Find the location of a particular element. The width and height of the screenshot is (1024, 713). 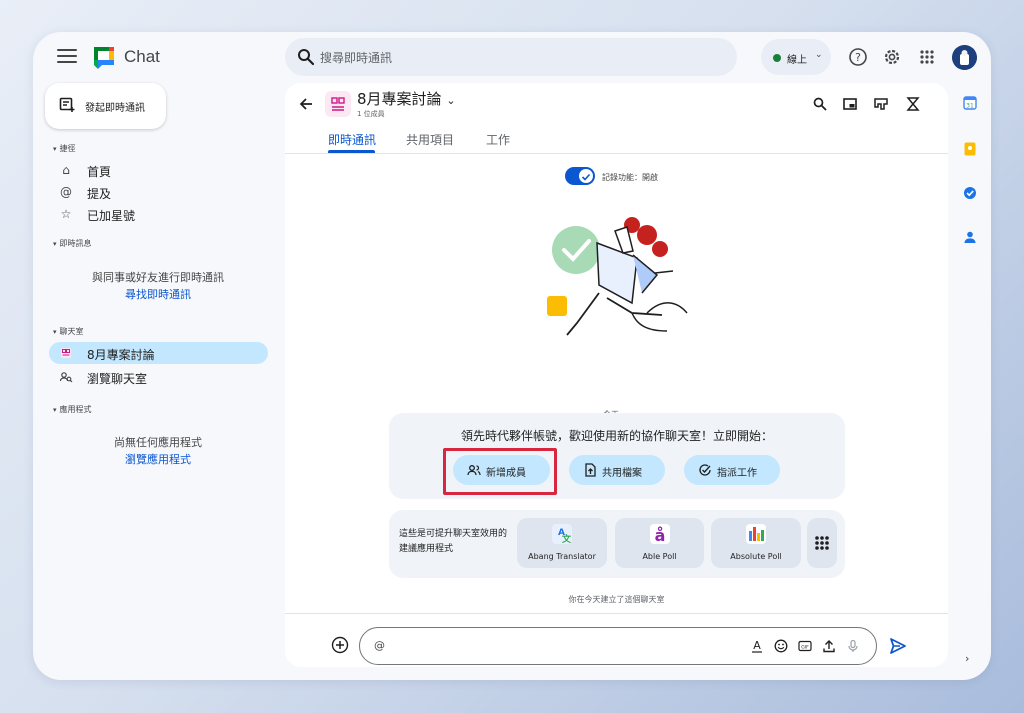

gear-icon is located at coordinates (892, 57).